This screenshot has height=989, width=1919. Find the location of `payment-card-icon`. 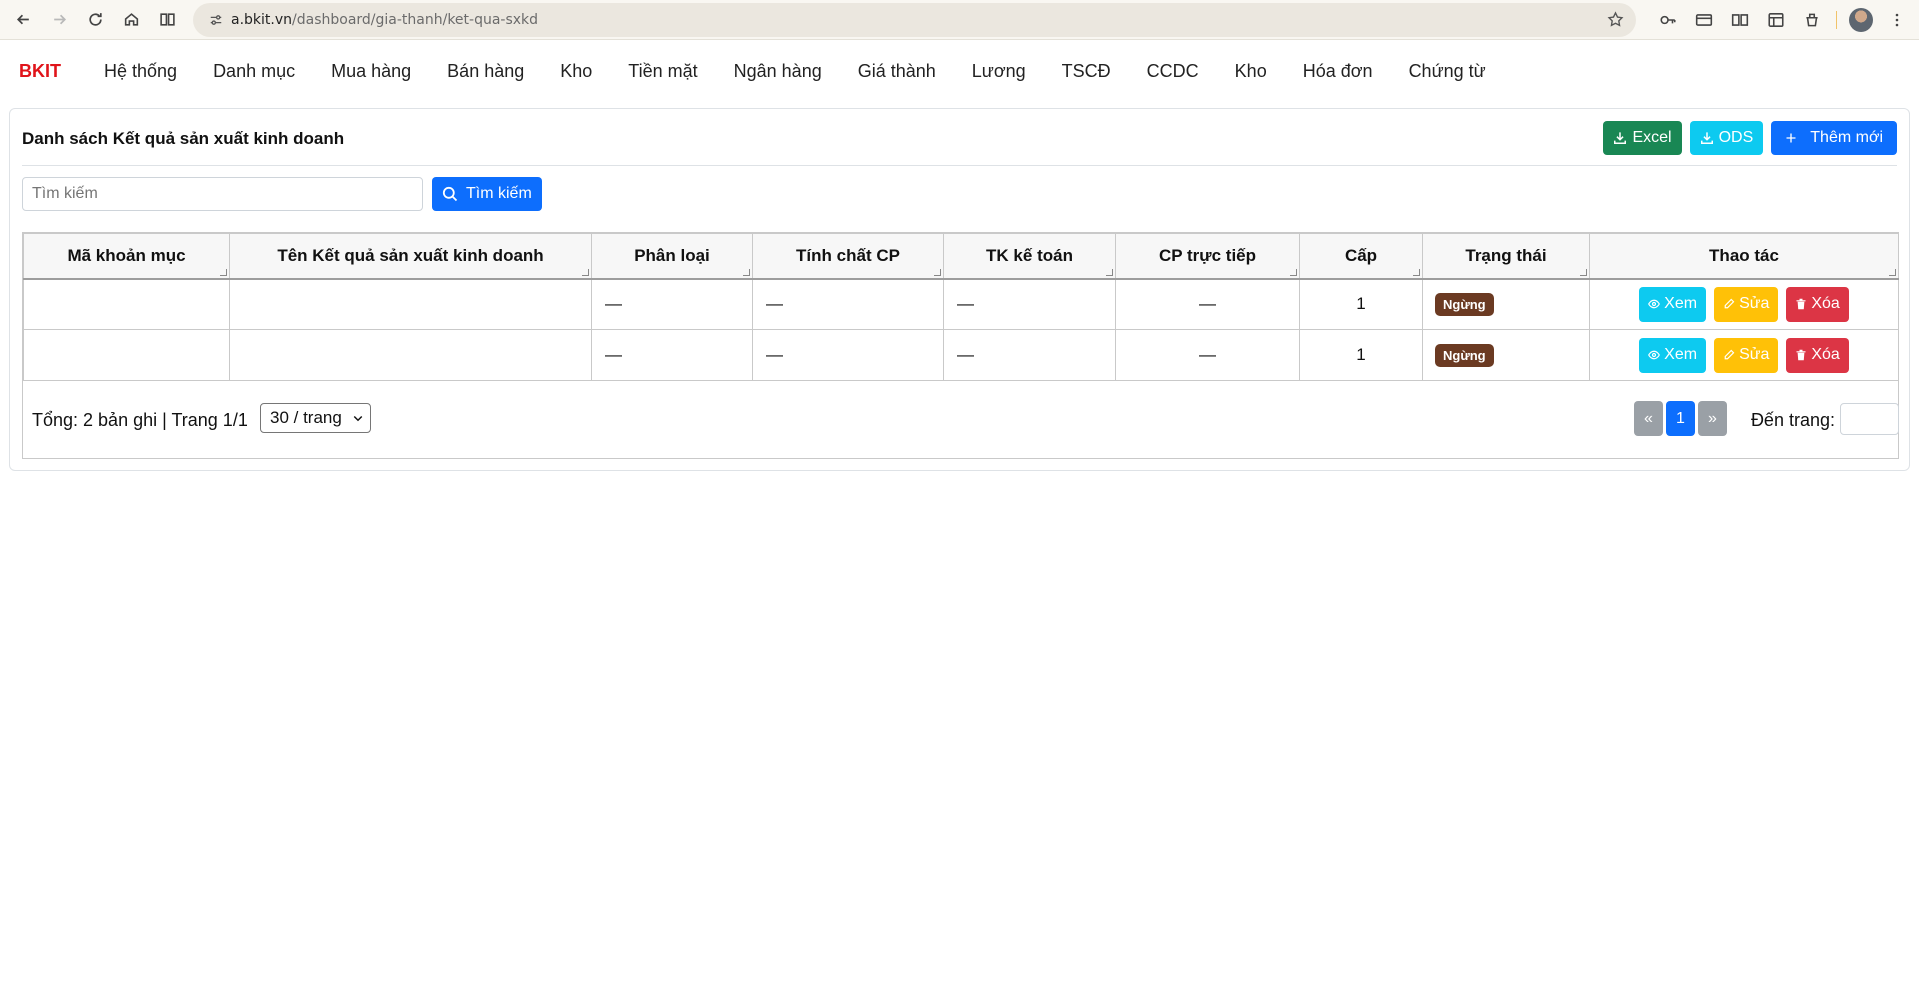

payment-card-icon is located at coordinates (1704, 20).